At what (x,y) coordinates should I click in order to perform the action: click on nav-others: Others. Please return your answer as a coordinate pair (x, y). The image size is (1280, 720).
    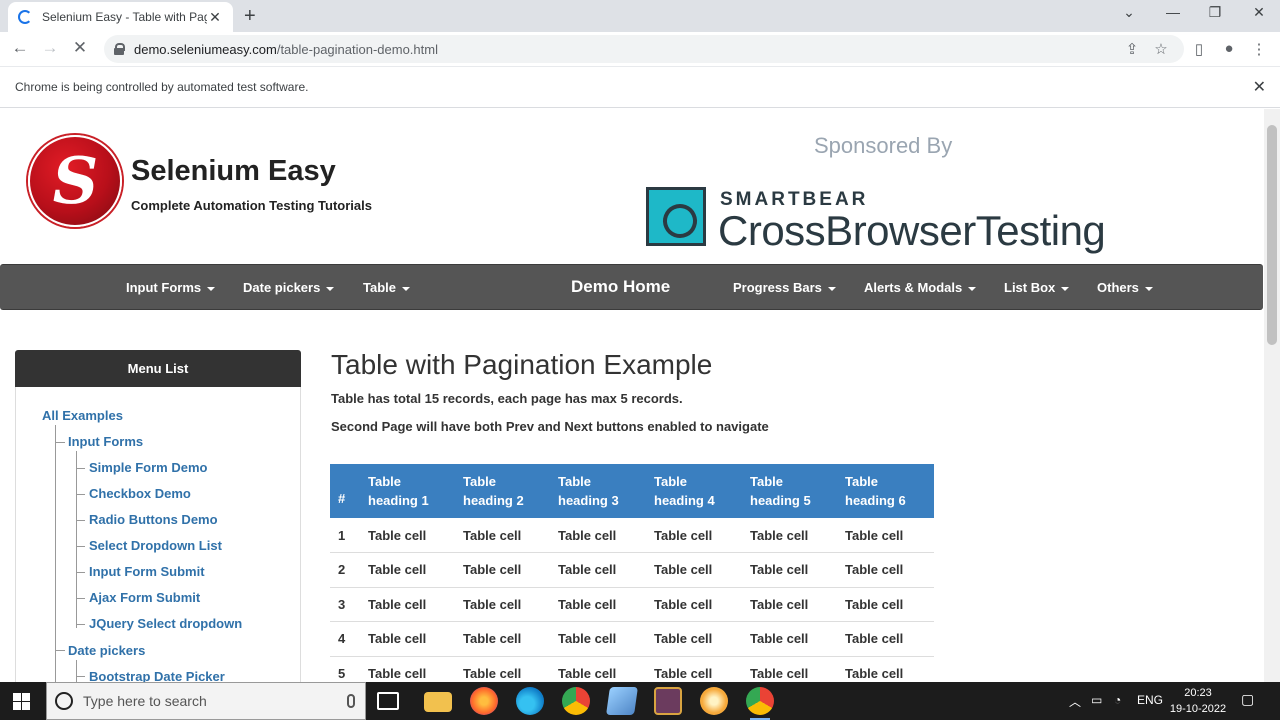
    Looking at the image, I should click on (1125, 287).